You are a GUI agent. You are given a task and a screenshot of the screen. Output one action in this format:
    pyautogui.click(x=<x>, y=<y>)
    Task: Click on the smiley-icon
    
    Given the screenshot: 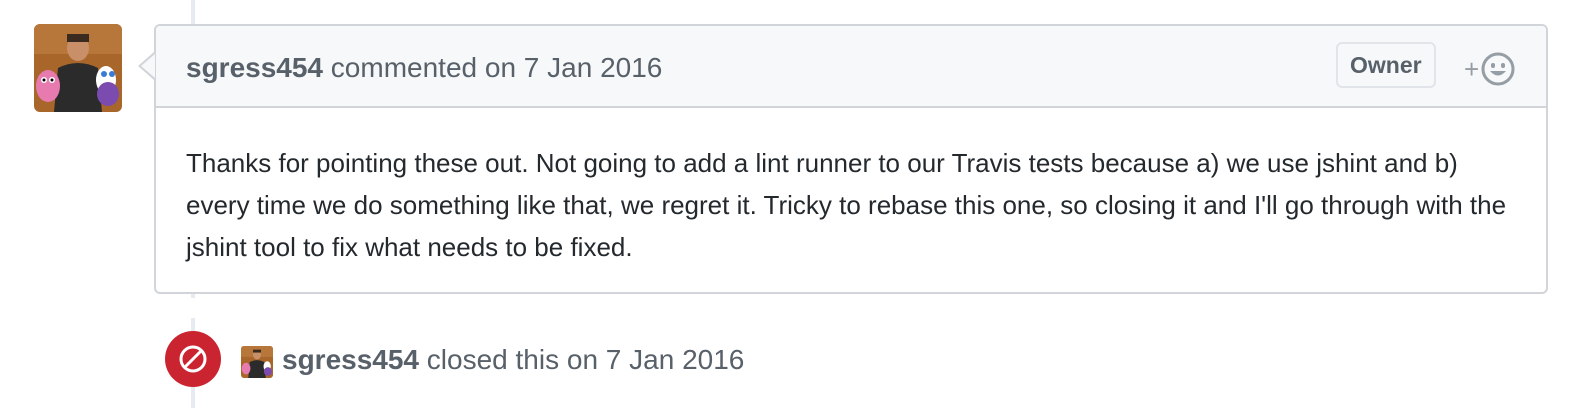 What is the action you would take?
    pyautogui.click(x=1498, y=69)
    